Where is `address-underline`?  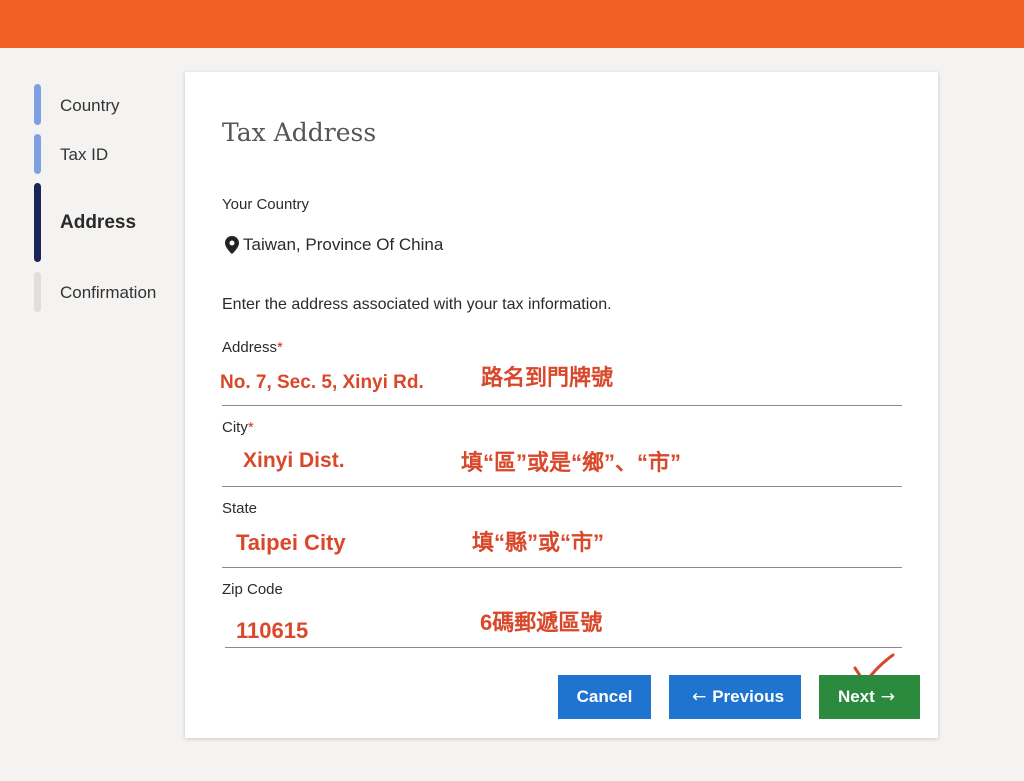
address-underline is located at coordinates (562, 405).